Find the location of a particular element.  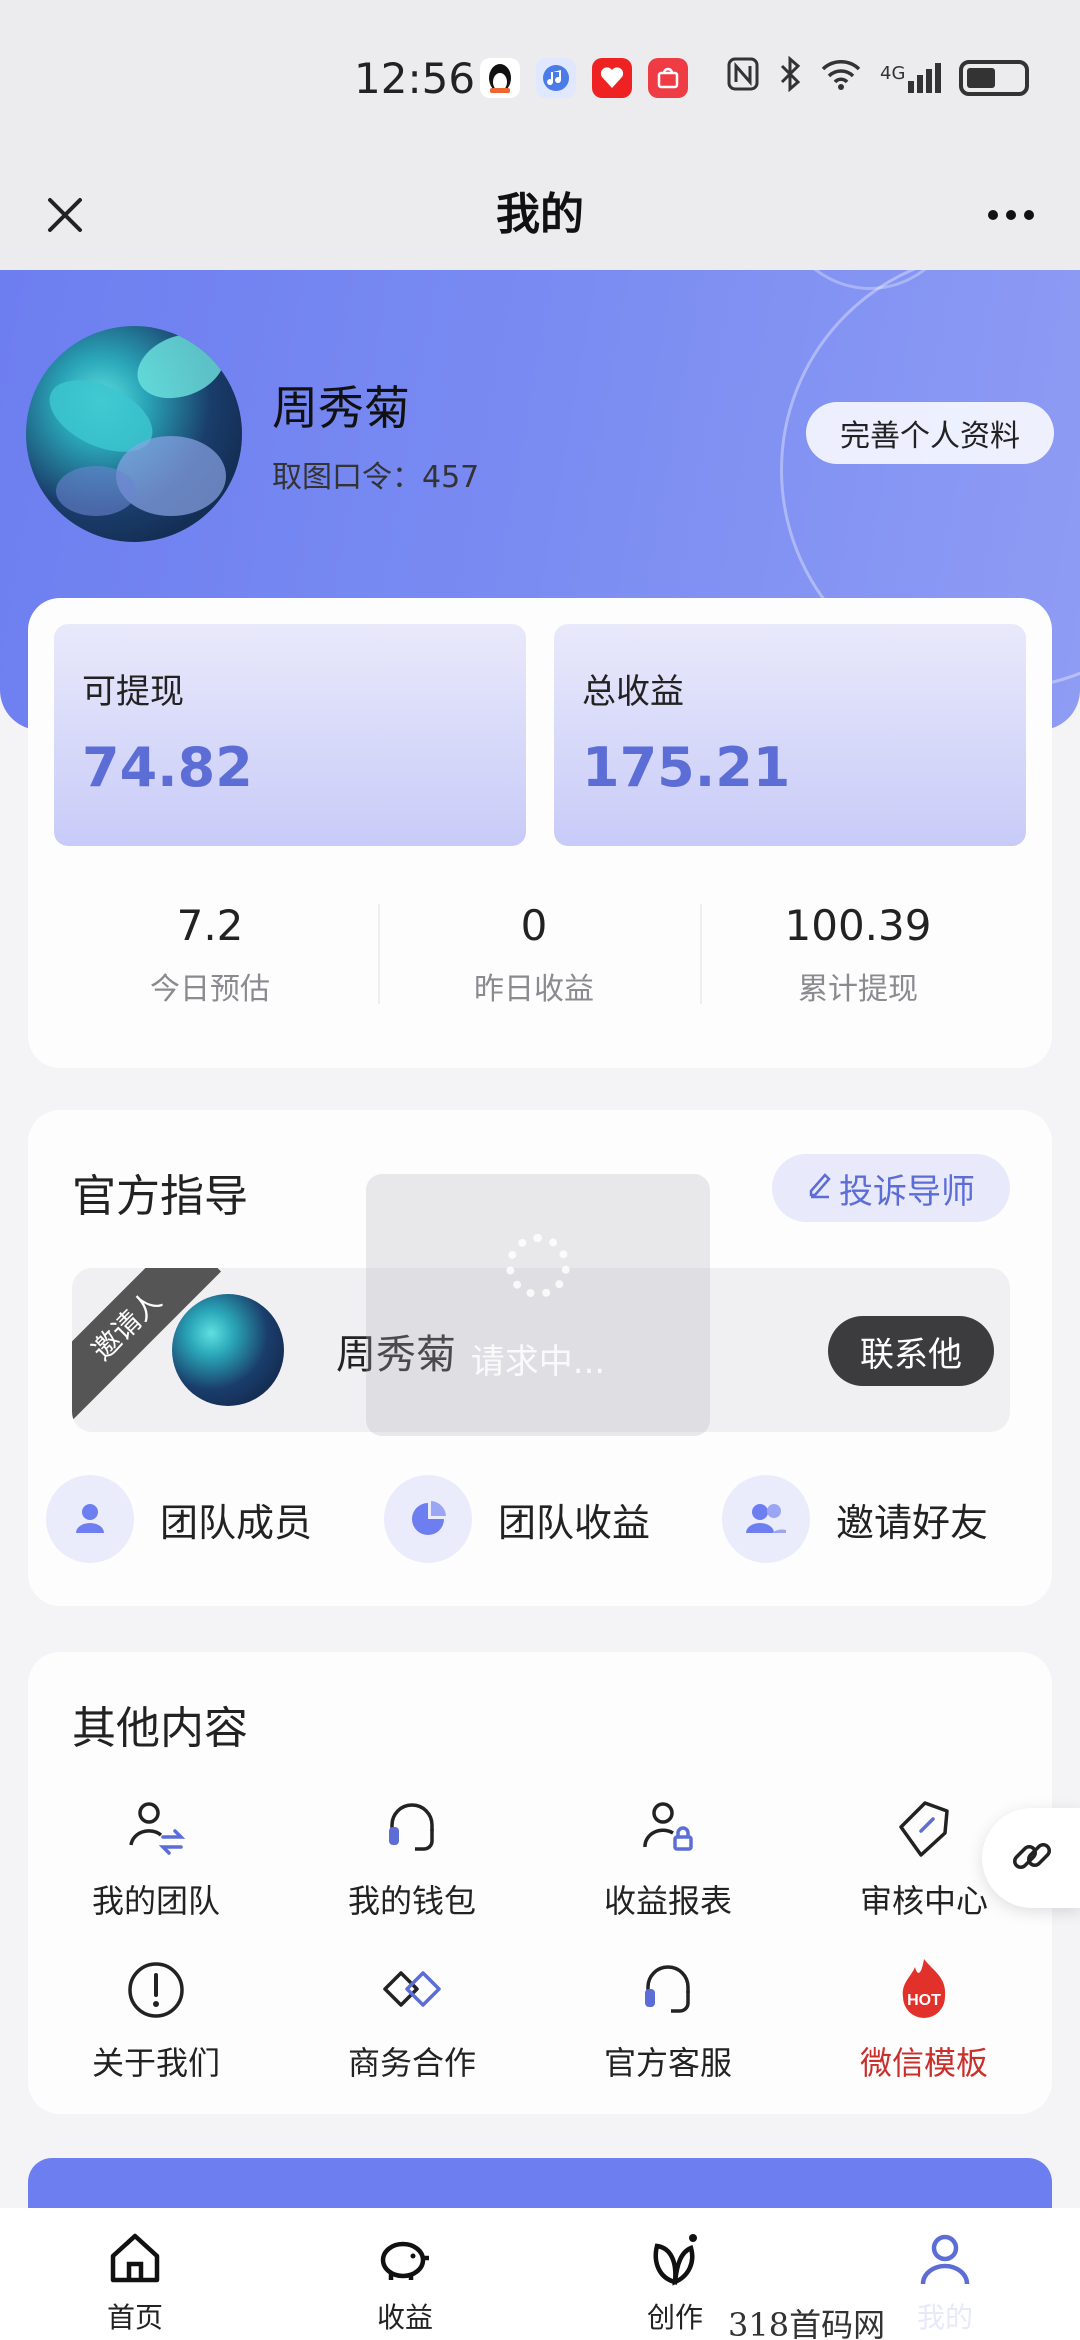

person-icon is located at coordinates (90, 1519).